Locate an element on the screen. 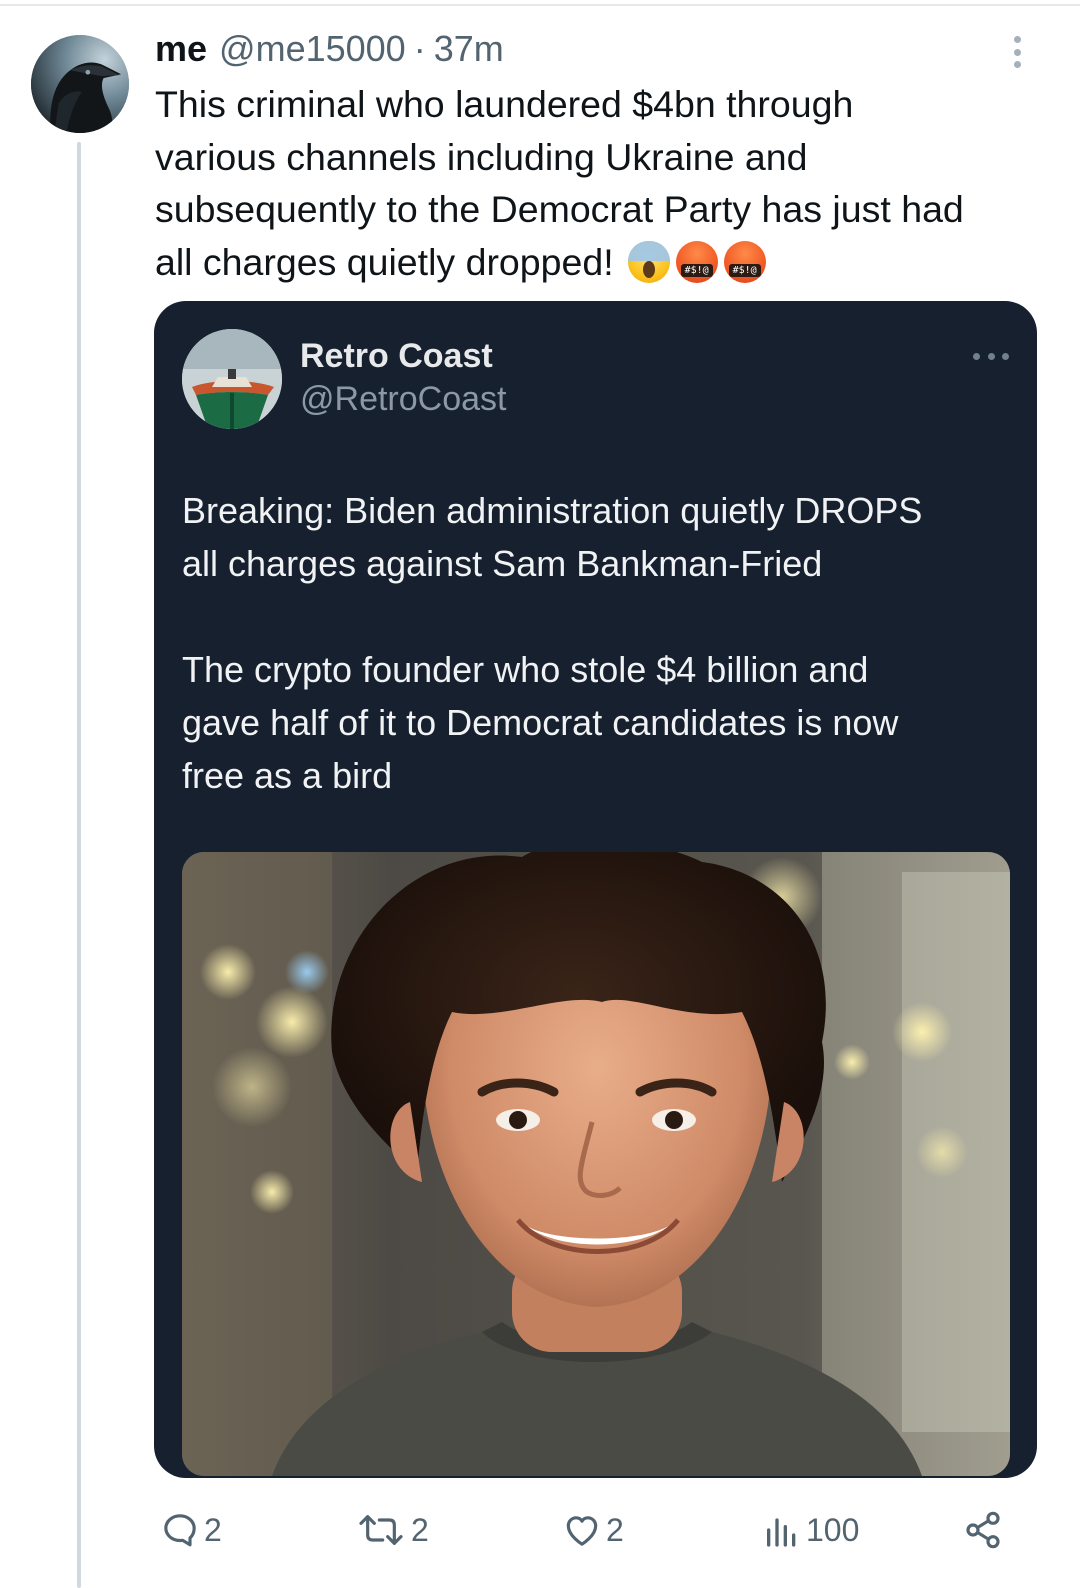 This screenshot has width=1080, height=1588. share-nodes-icon is located at coordinates (983, 1530).